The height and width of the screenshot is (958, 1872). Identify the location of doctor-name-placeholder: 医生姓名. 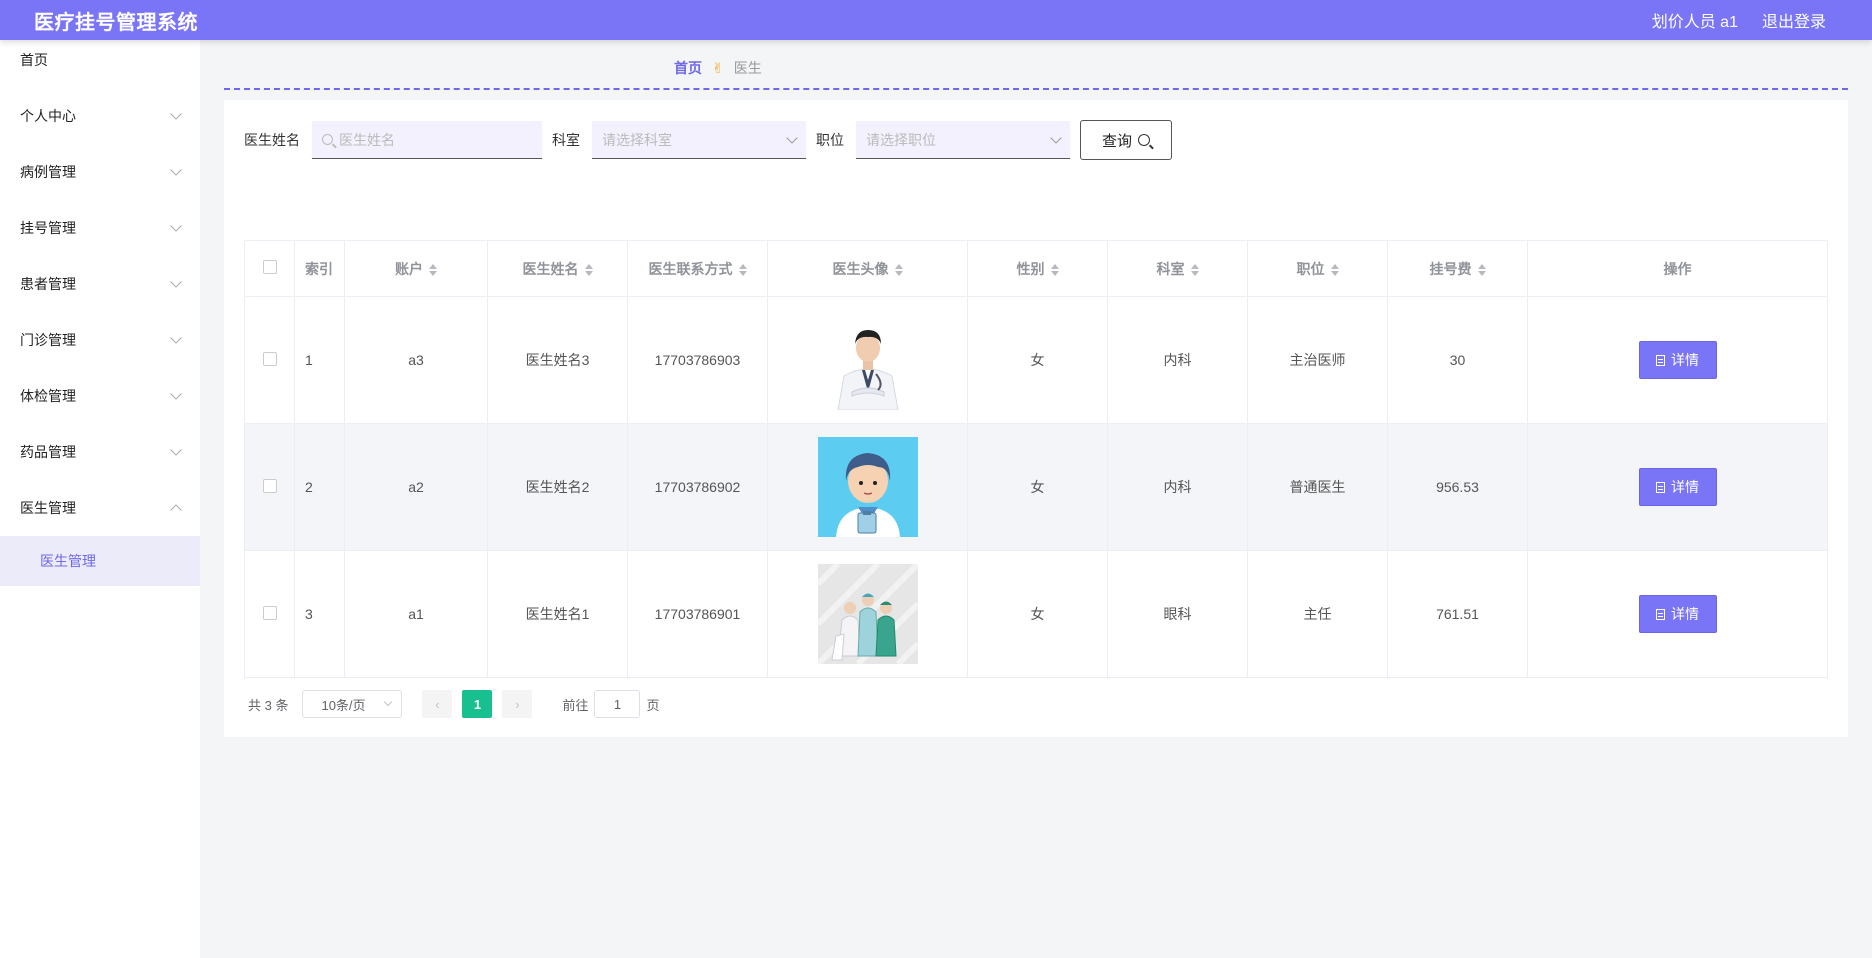
(367, 139).